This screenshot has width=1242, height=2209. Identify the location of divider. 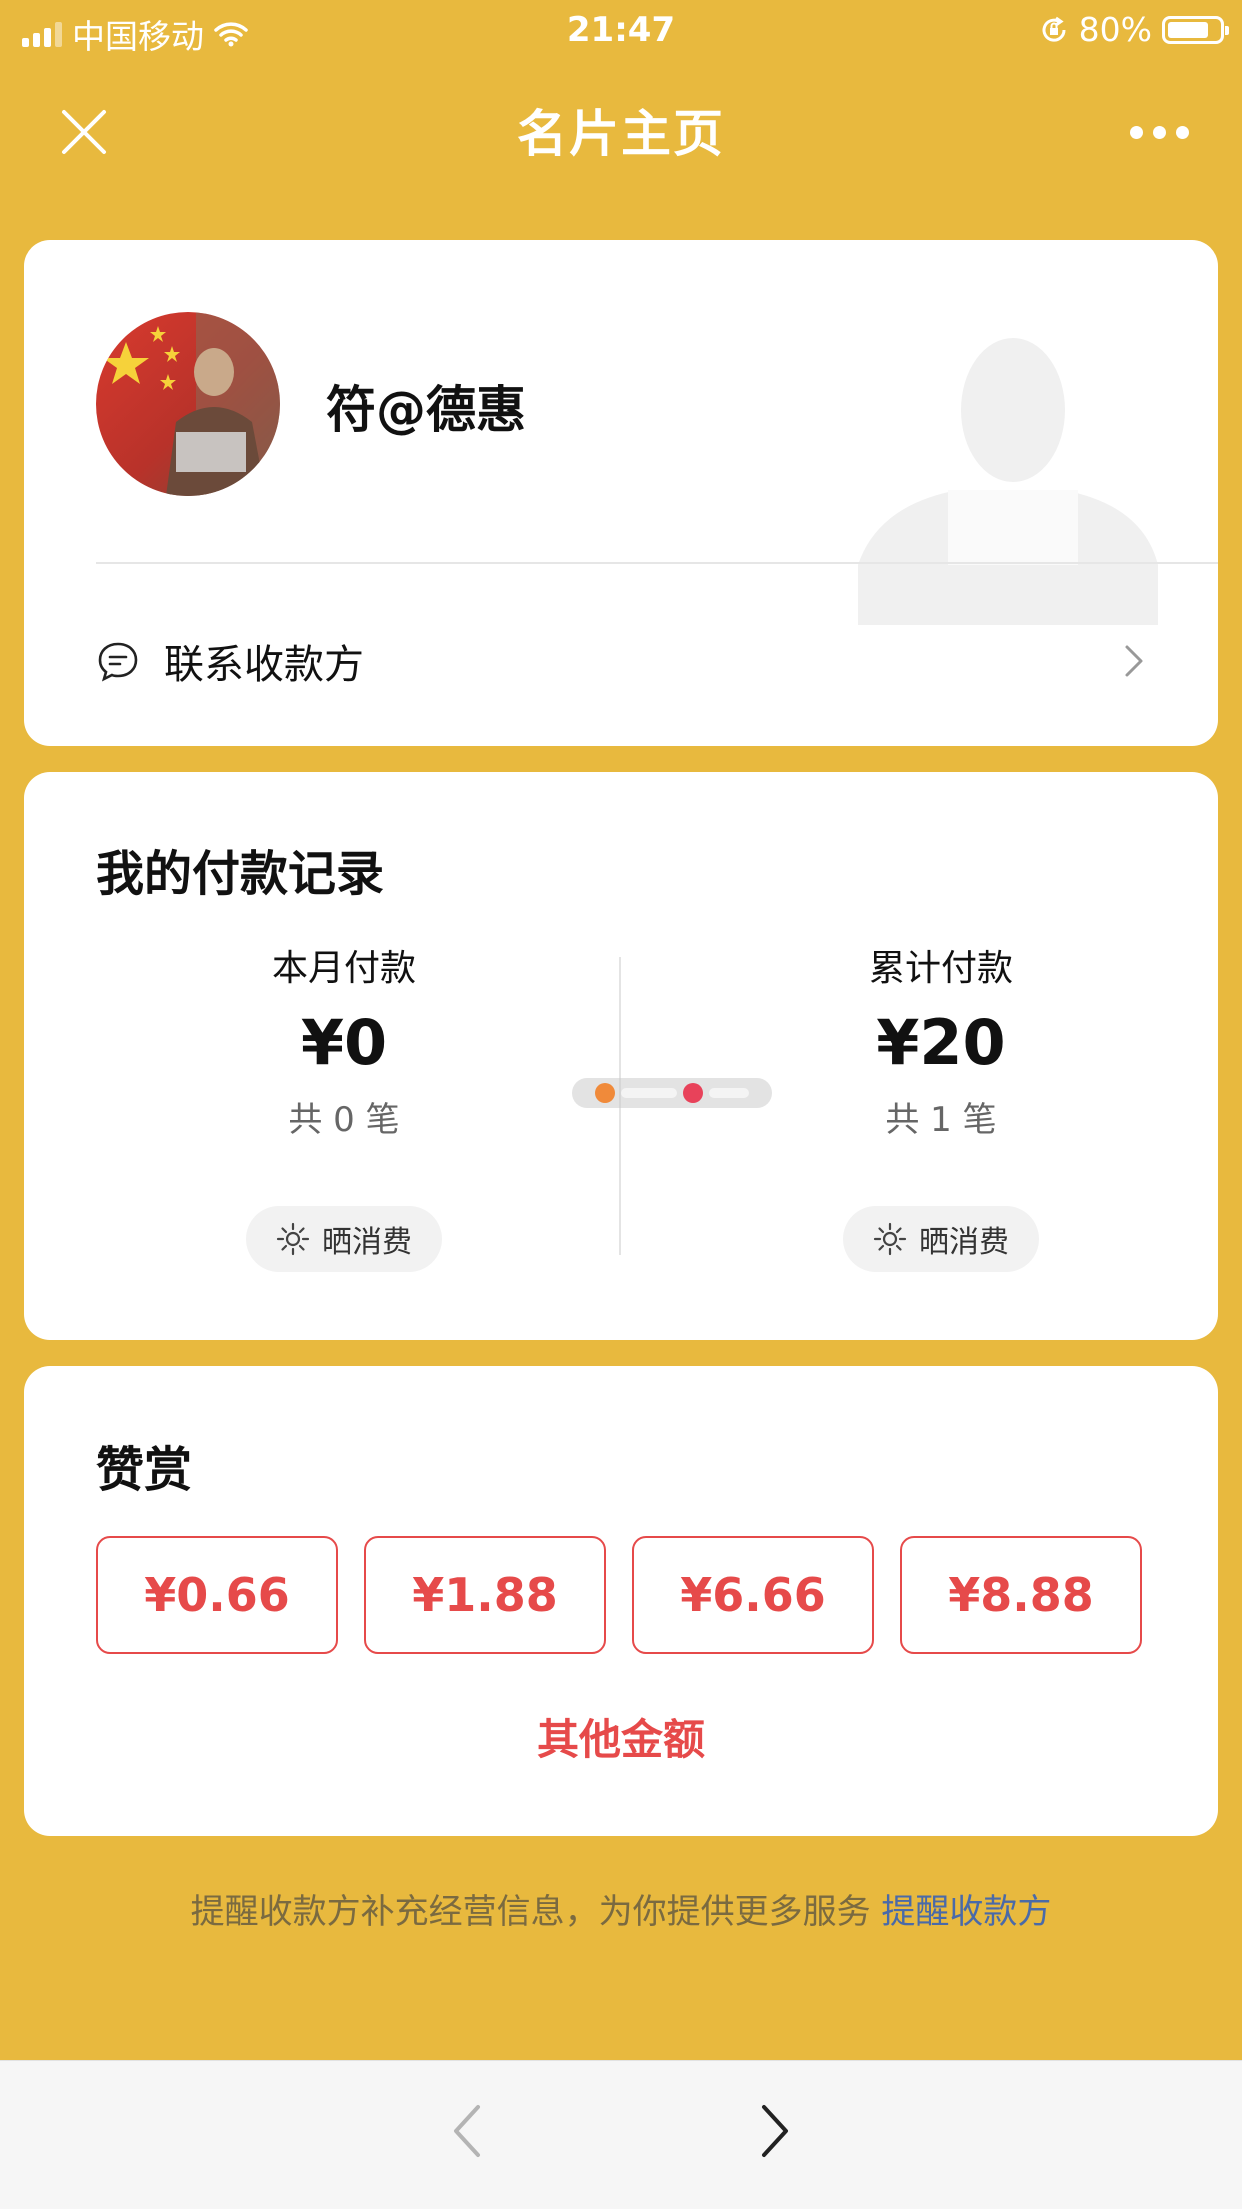
(657, 563).